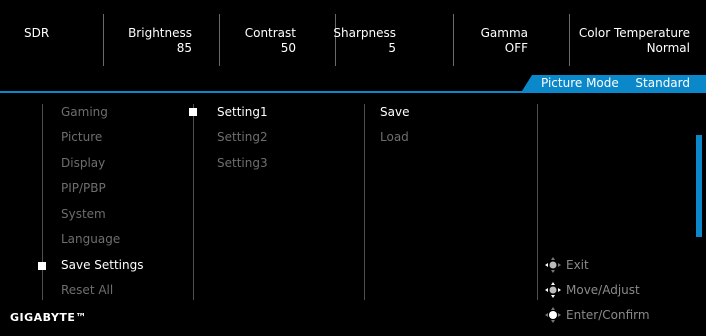 Image resolution: width=706 pixels, height=336 pixels. I want to click on brightness-status: Brightness 85, so click(160, 41).